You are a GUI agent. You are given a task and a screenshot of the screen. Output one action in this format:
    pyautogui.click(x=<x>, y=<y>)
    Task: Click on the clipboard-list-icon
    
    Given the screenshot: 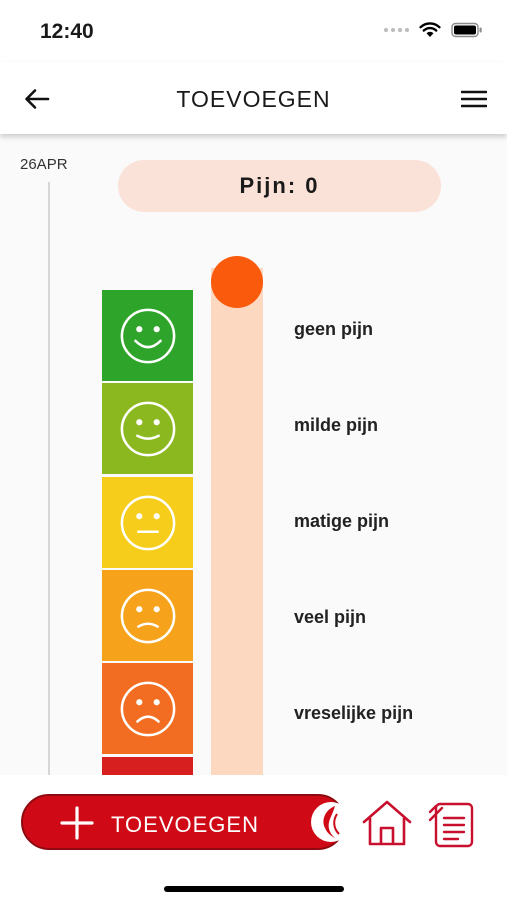 What is the action you would take?
    pyautogui.click(x=451, y=825)
    